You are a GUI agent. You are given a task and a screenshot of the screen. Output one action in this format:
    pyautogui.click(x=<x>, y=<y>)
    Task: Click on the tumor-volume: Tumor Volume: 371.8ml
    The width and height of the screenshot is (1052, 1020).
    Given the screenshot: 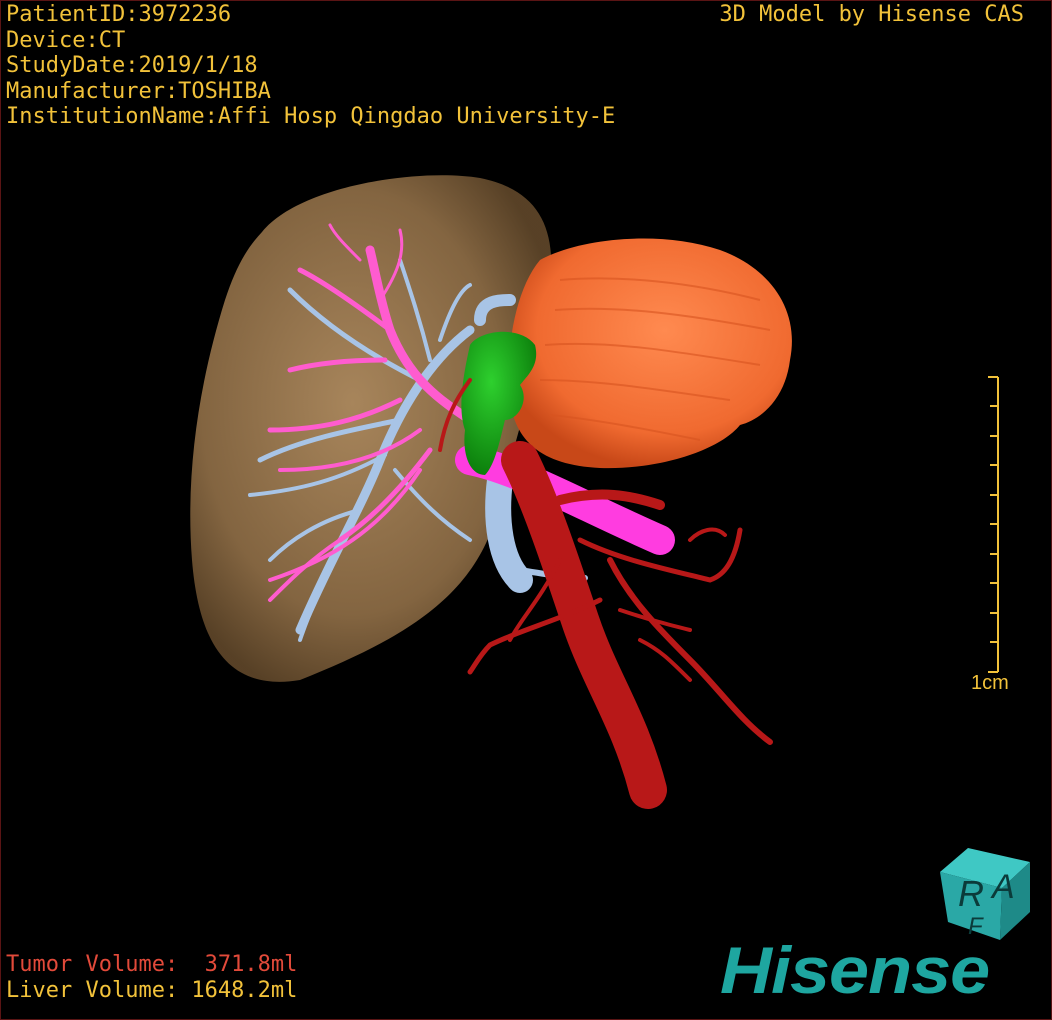 What is the action you would take?
    pyautogui.click(x=152, y=964)
    